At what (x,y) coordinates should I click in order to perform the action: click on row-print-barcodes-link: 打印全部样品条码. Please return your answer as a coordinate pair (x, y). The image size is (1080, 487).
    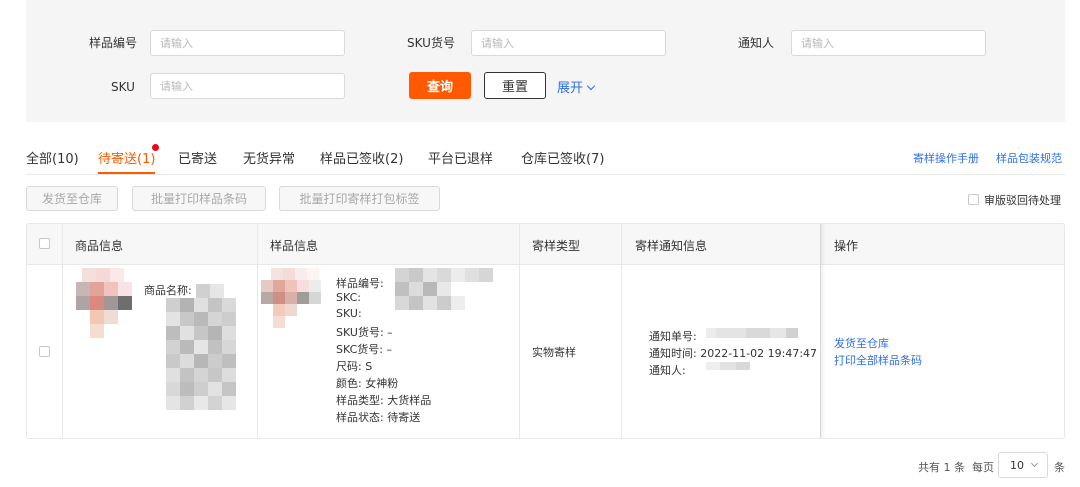
    Looking at the image, I should click on (878, 360).